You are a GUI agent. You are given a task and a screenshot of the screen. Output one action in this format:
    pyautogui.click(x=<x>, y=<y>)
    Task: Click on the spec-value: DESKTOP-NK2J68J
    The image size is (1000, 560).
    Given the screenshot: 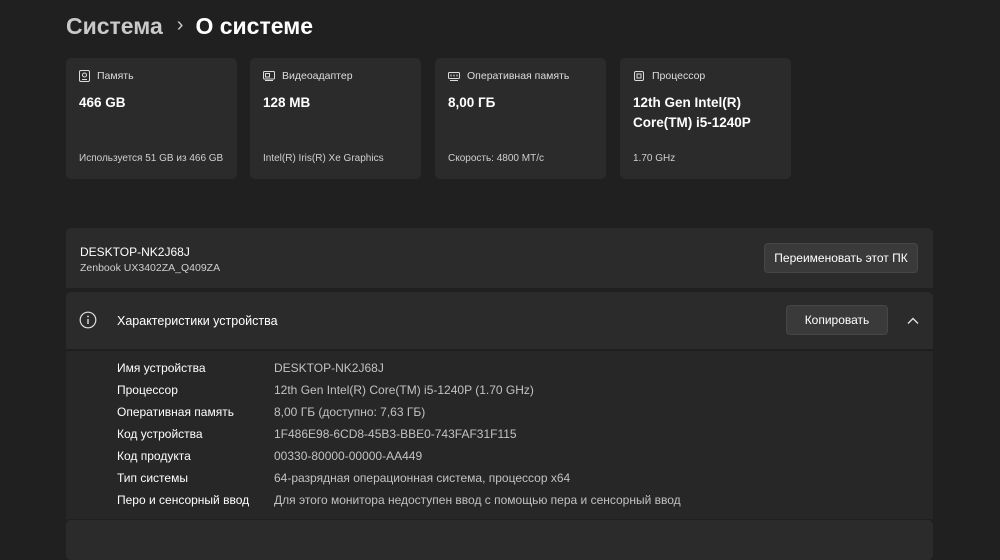 What is the action you would take?
    pyautogui.click(x=329, y=368)
    